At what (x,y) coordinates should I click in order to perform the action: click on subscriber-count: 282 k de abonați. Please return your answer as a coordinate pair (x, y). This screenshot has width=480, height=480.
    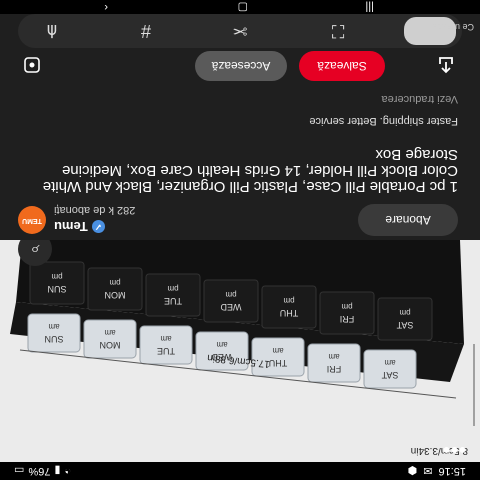
    Looking at the image, I should click on (95, 210).